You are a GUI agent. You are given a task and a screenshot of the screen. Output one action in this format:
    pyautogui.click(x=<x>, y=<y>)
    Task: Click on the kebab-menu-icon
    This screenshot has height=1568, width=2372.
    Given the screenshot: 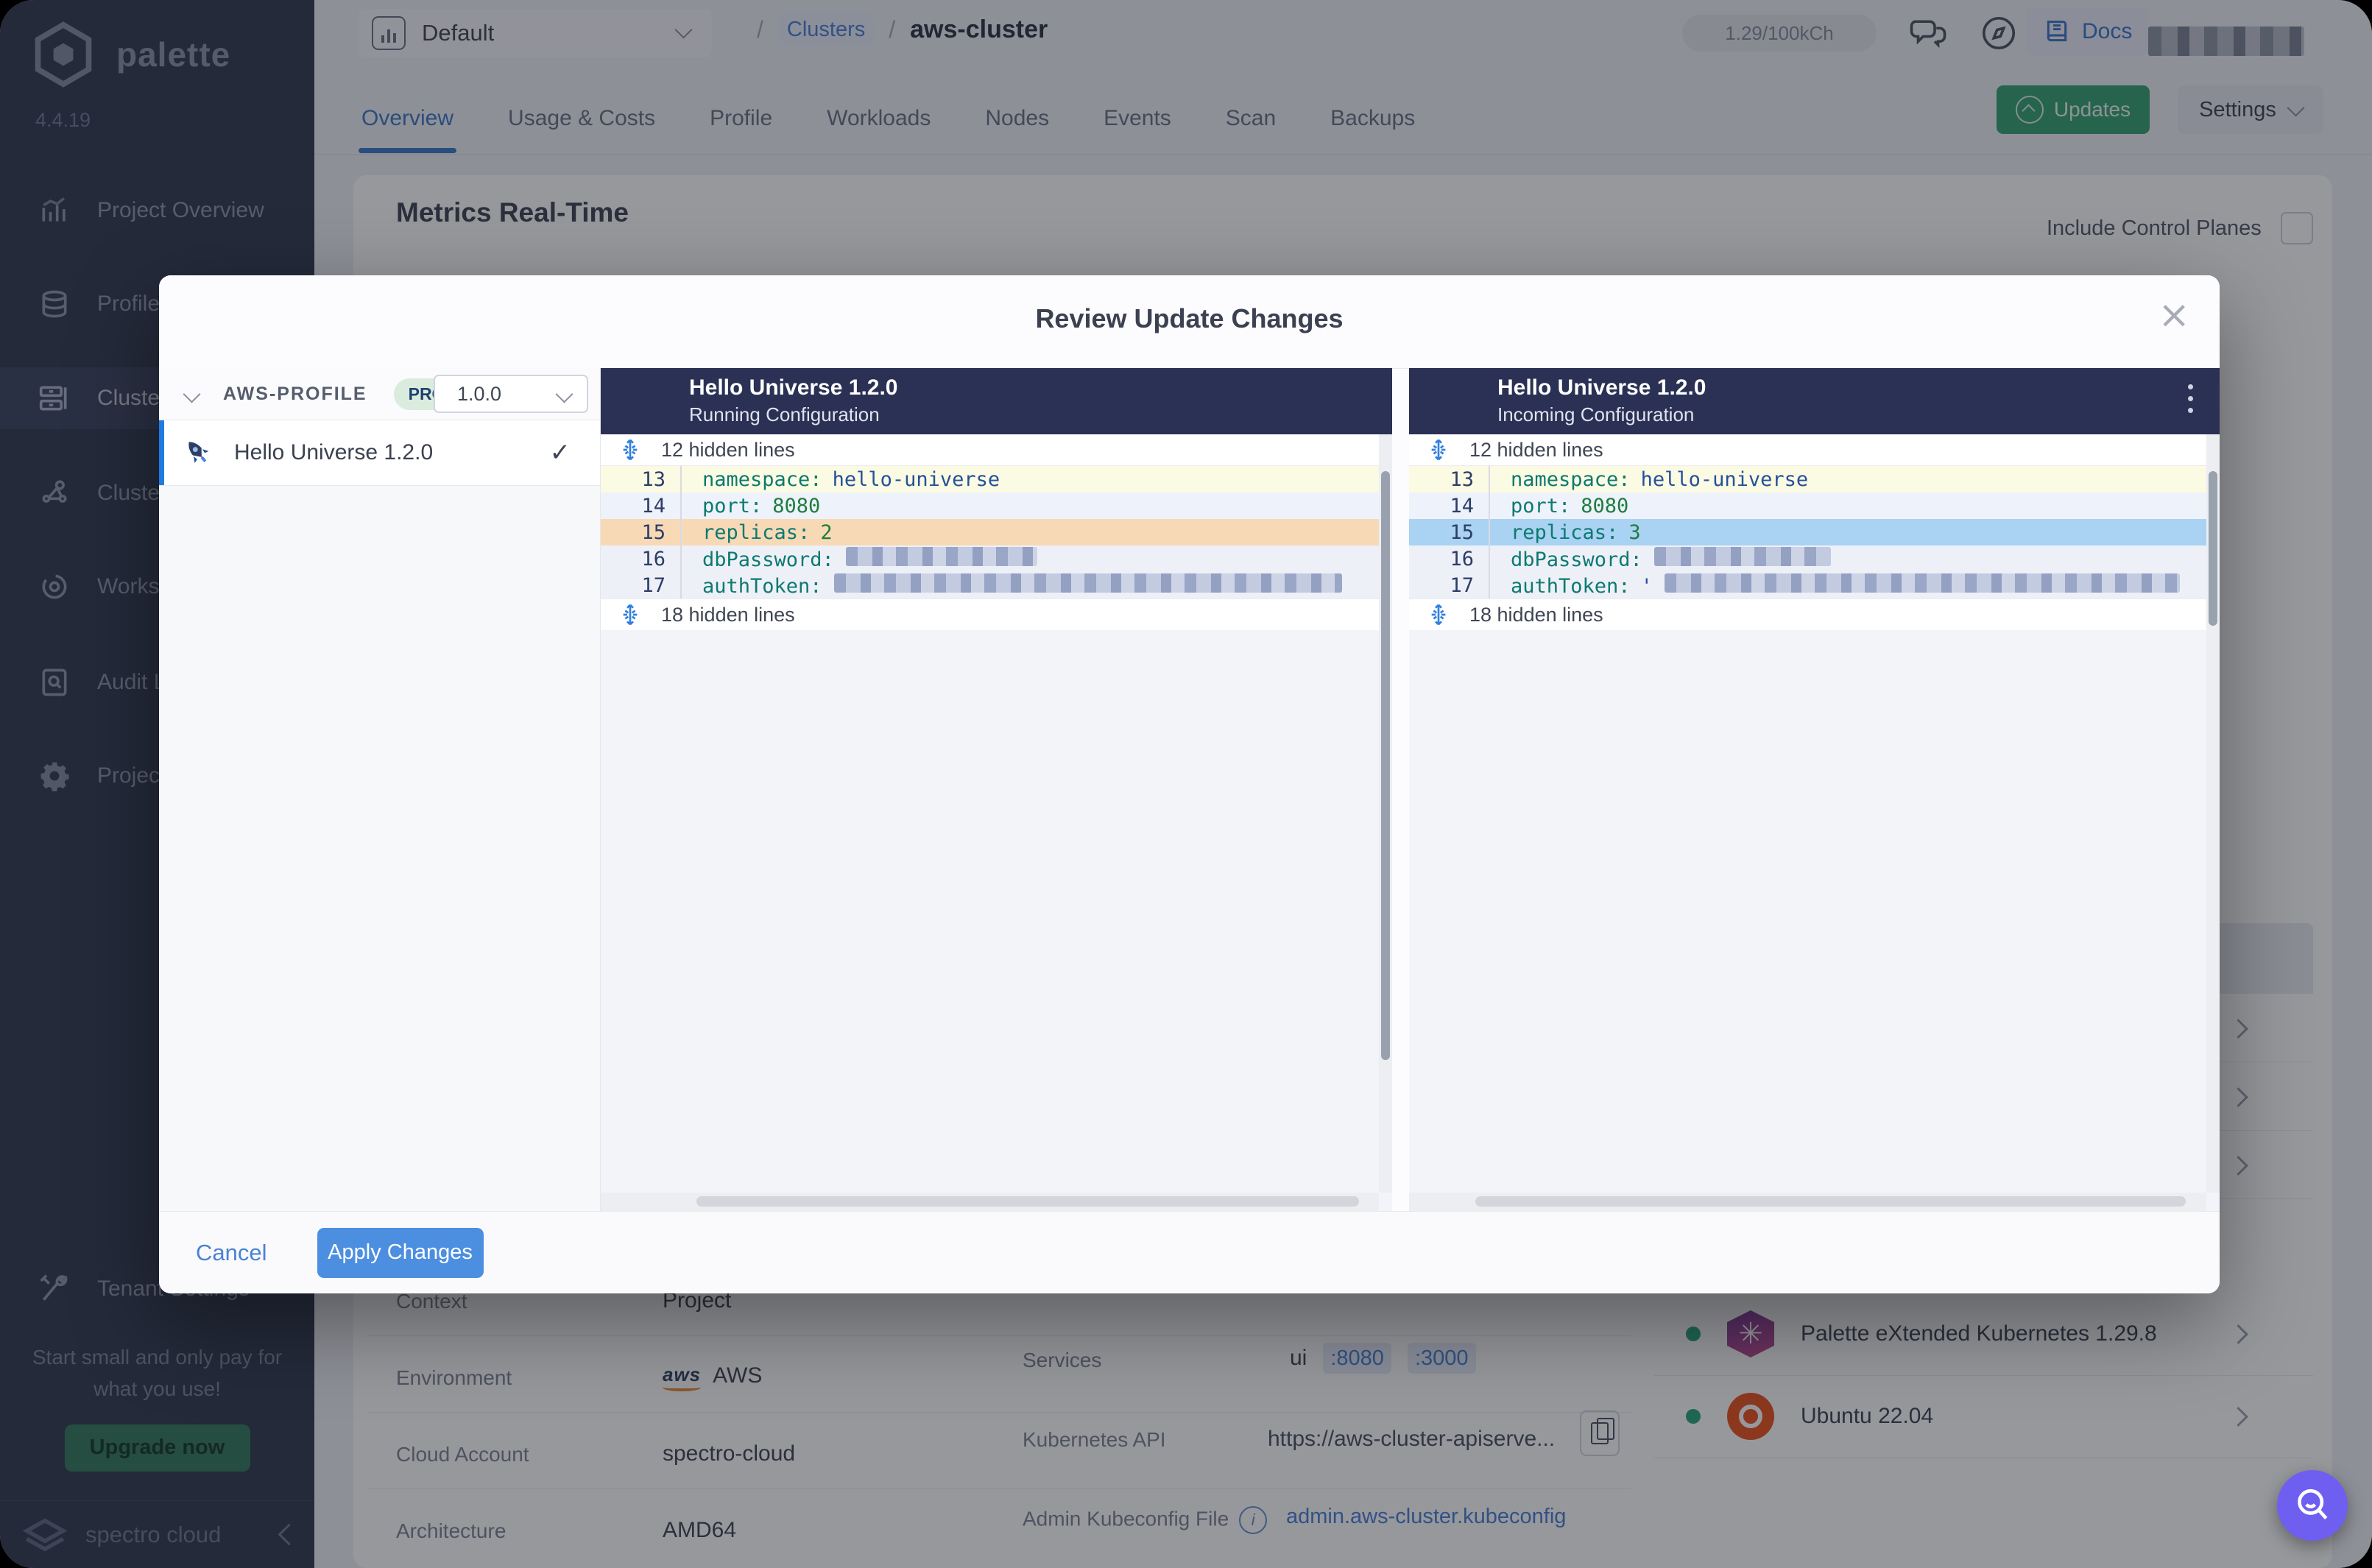 What is the action you would take?
    pyautogui.click(x=2190, y=398)
    